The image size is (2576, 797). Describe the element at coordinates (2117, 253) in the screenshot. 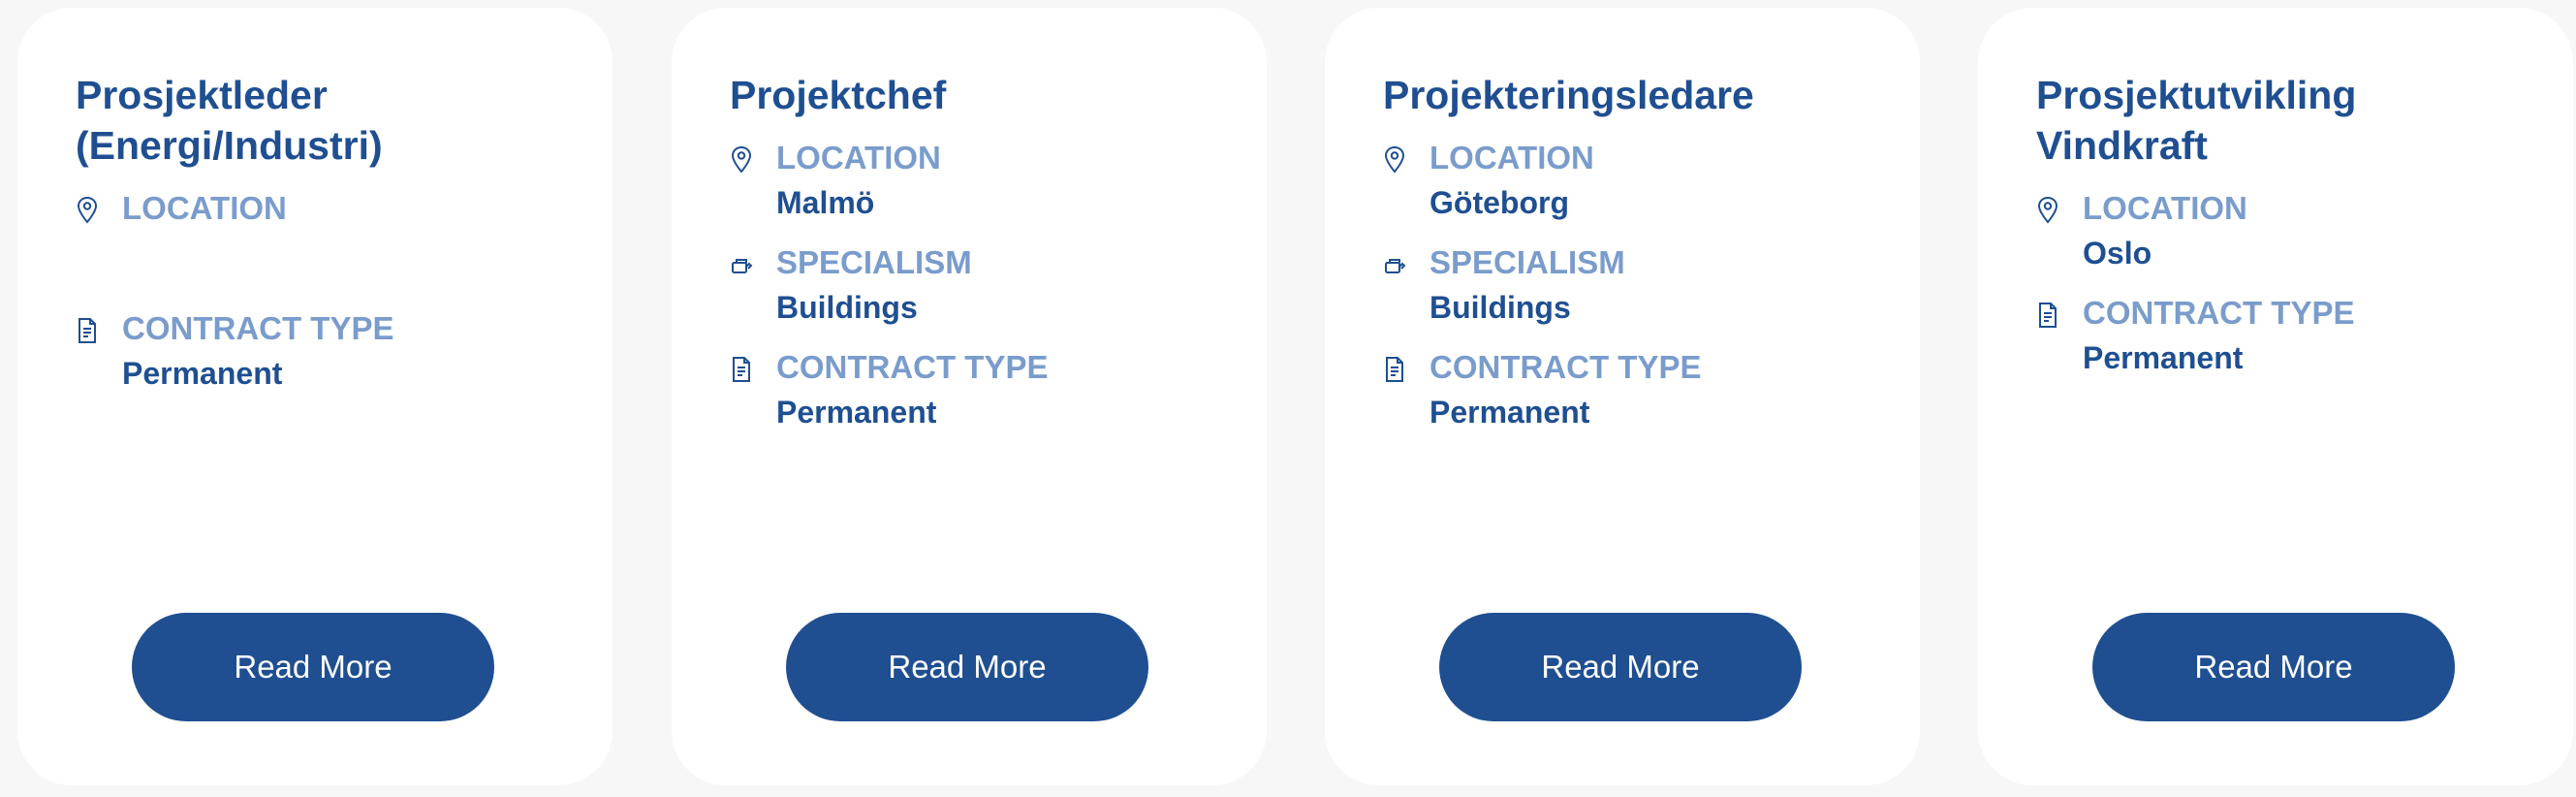

I see `location-value: Oslo` at that location.